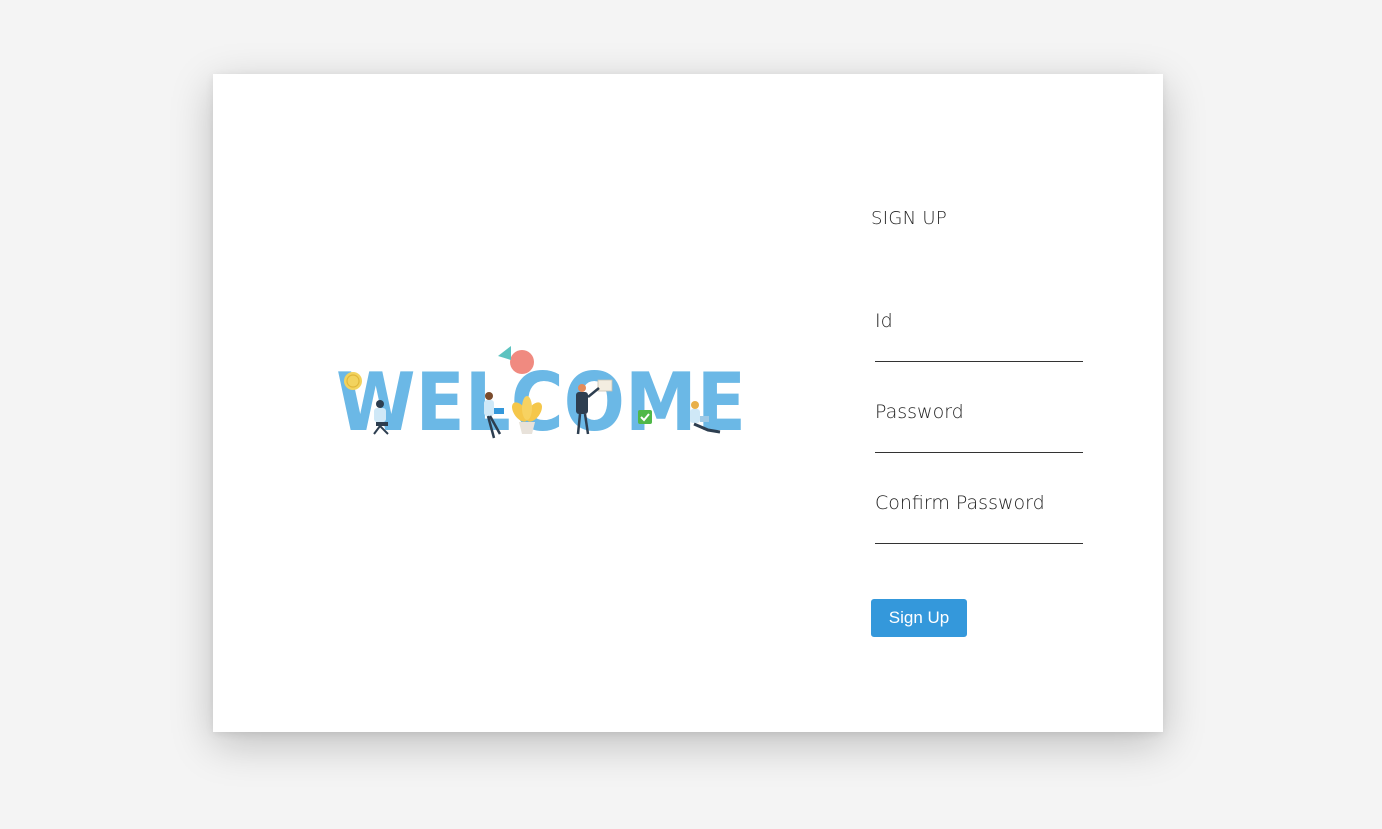 The width and height of the screenshot is (1382, 829). I want to click on coin-icon, so click(353, 381).